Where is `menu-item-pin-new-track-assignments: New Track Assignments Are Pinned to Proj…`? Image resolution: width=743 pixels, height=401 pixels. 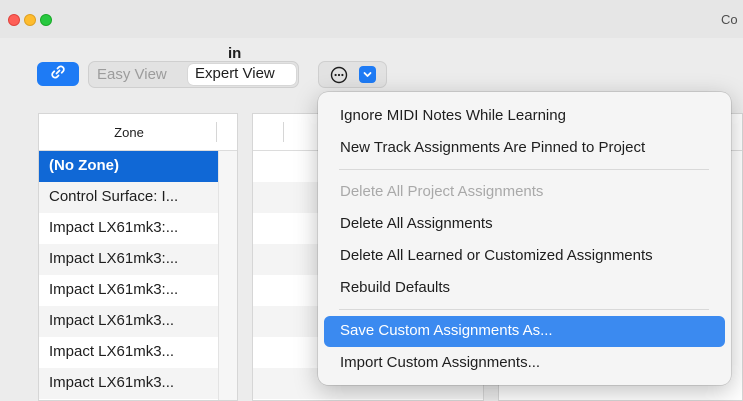 menu-item-pin-new-track-assignments: New Track Assignments Are Pinned to Proj… is located at coordinates (524, 148).